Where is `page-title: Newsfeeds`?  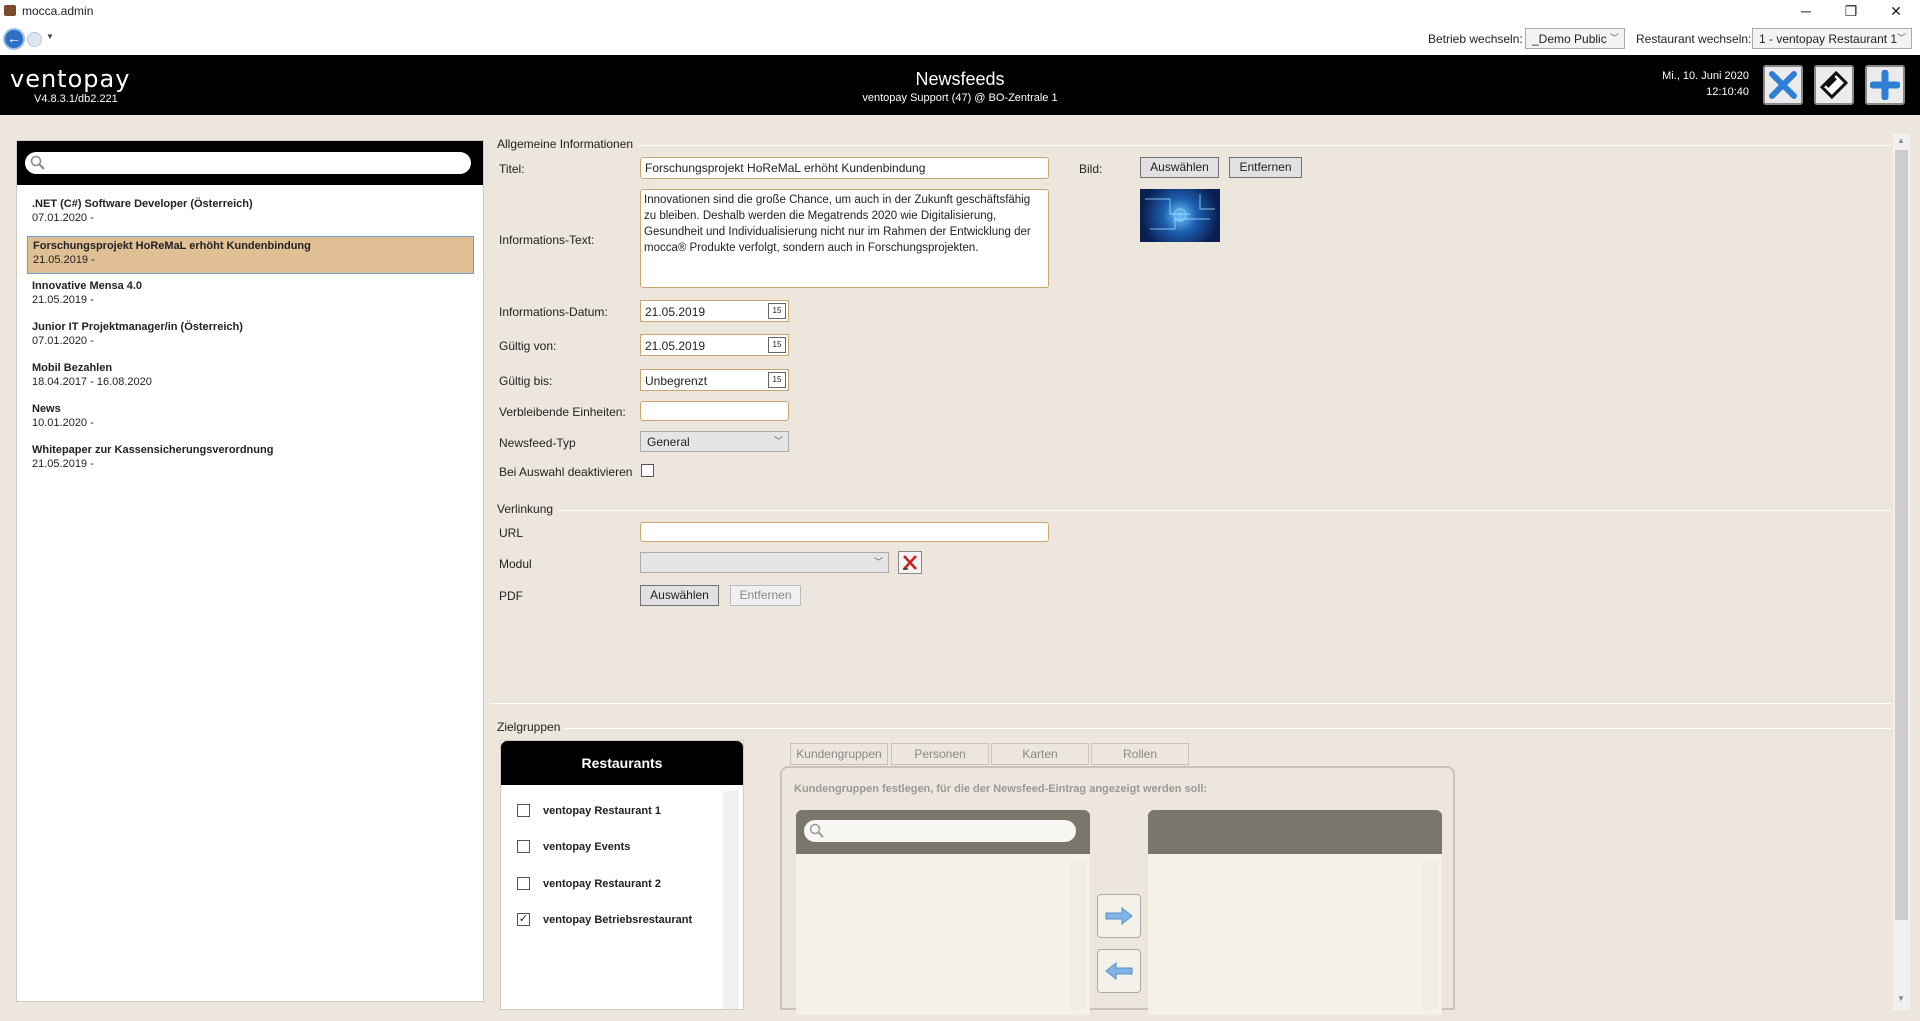
page-title: Newsfeeds is located at coordinates (960, 79).